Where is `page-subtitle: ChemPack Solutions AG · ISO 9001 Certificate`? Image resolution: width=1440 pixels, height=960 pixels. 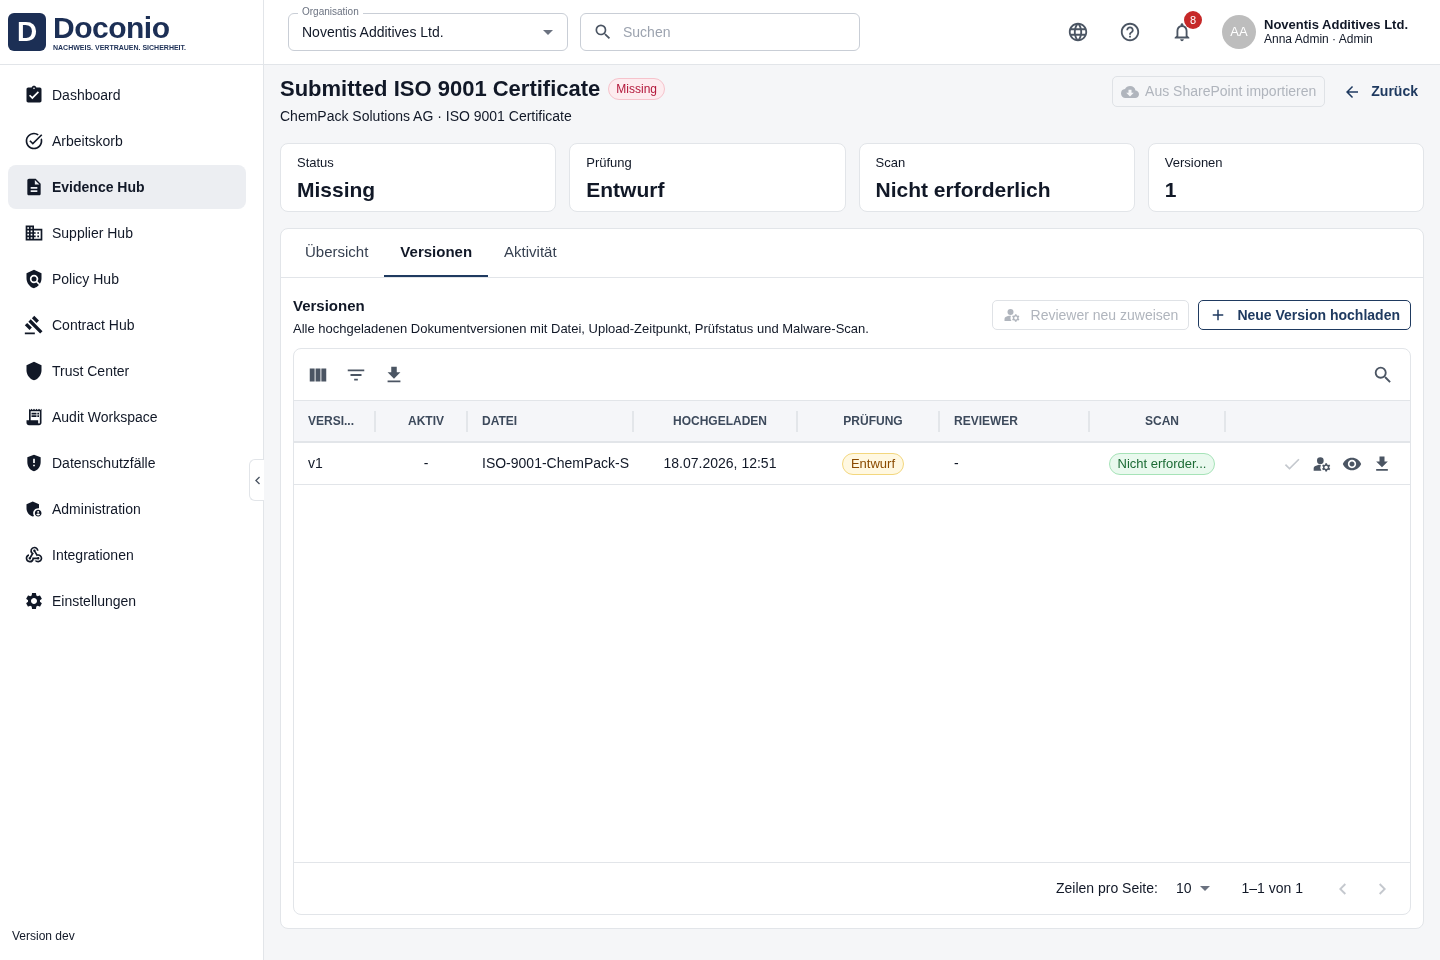 page-subtitle: ChemPack Solutions AG · ISO 9001 Certificate is located at coordinates (426, 116).